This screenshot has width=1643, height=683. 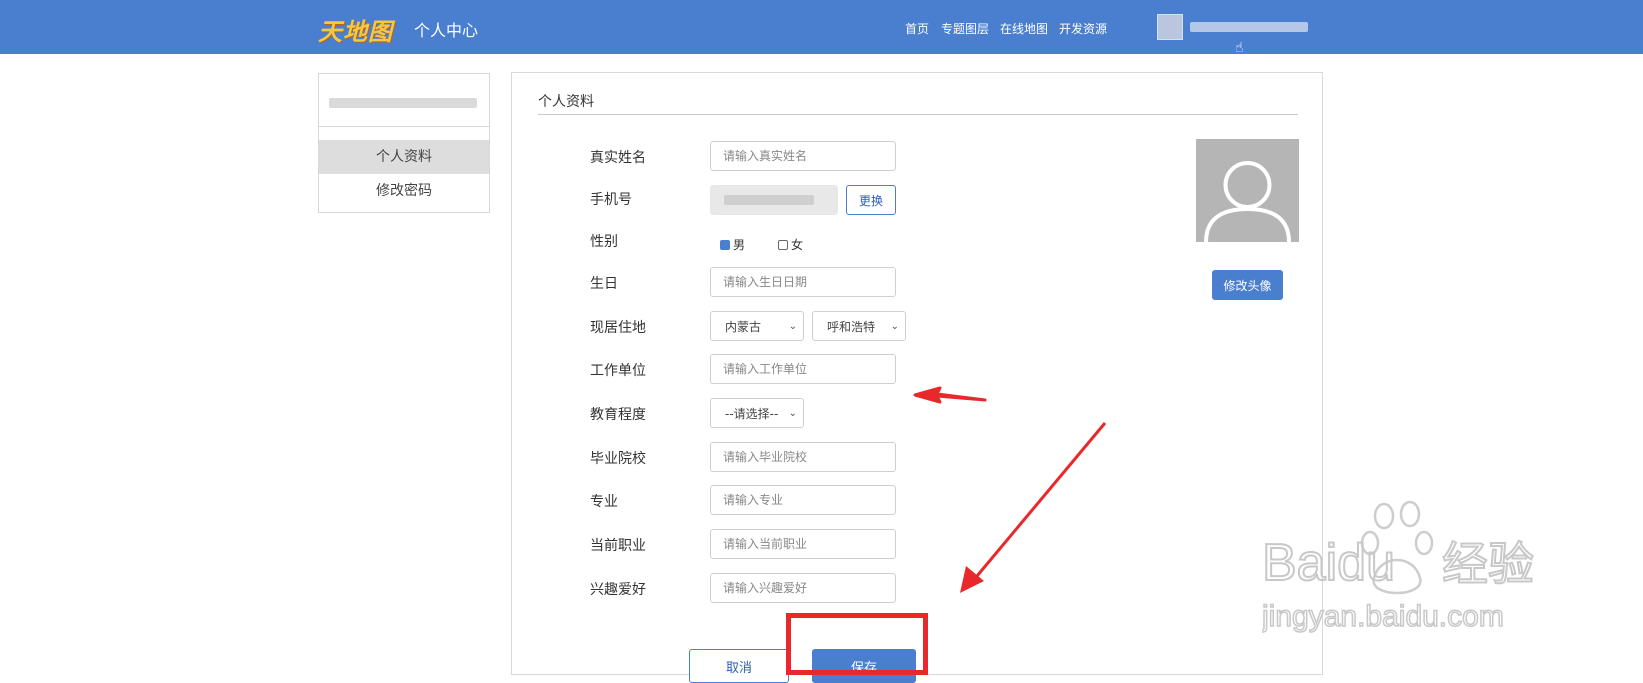 I want to click on phone-number-blurred, so click(x=769, y=200).